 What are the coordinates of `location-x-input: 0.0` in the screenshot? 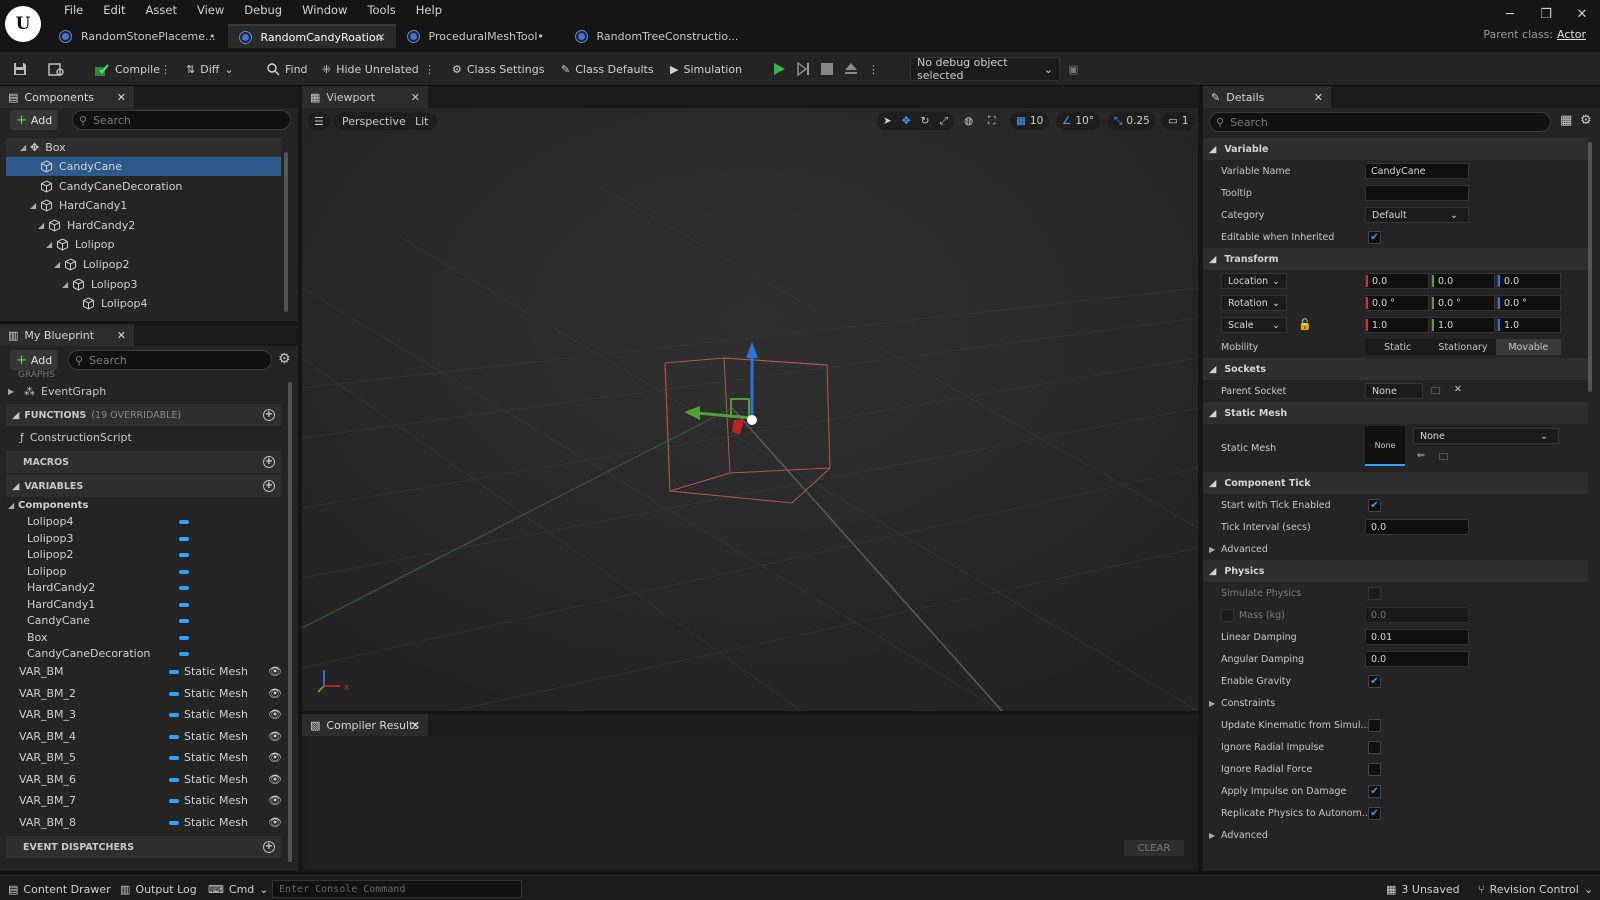 It's located at (1397, 281).